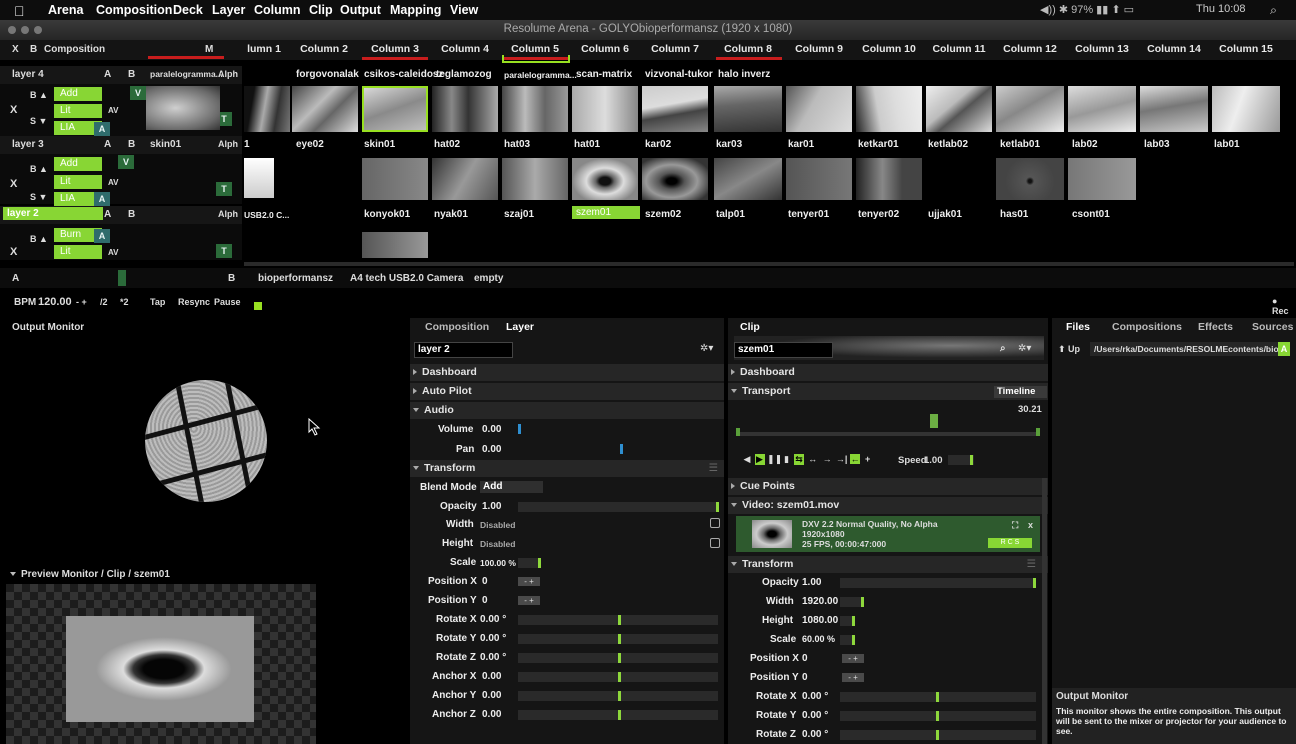  What do you see at coordinates (663, 214) in the screenshot?
I see `clip-label: szem02` at bounding box center [663, 214].